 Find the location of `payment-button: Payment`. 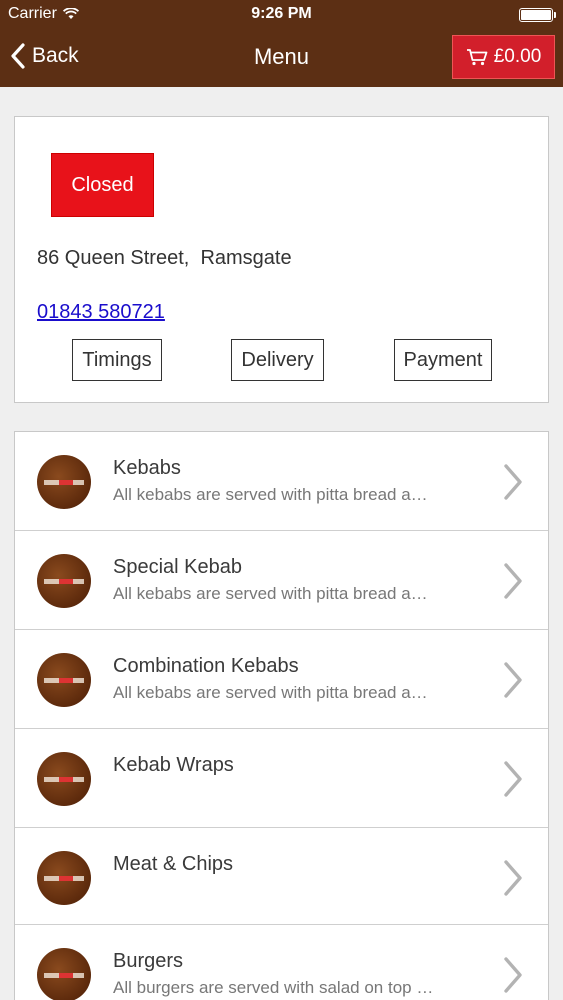

payment-button: Payment is located at coordinates (443, 360).